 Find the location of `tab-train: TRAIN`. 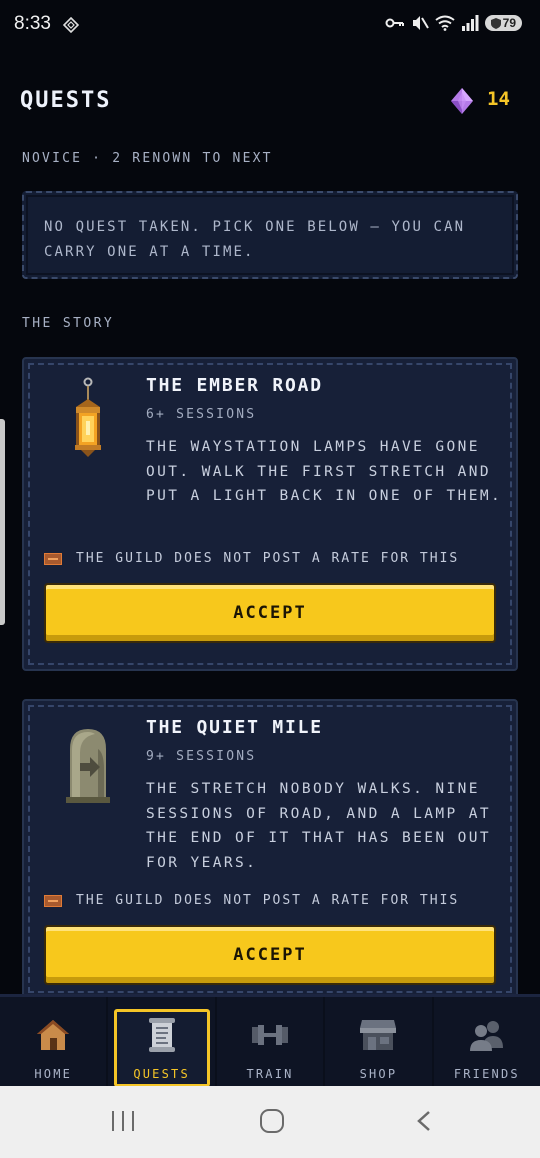

tab-train: TRAIN is located at coordinates (271, 1041).